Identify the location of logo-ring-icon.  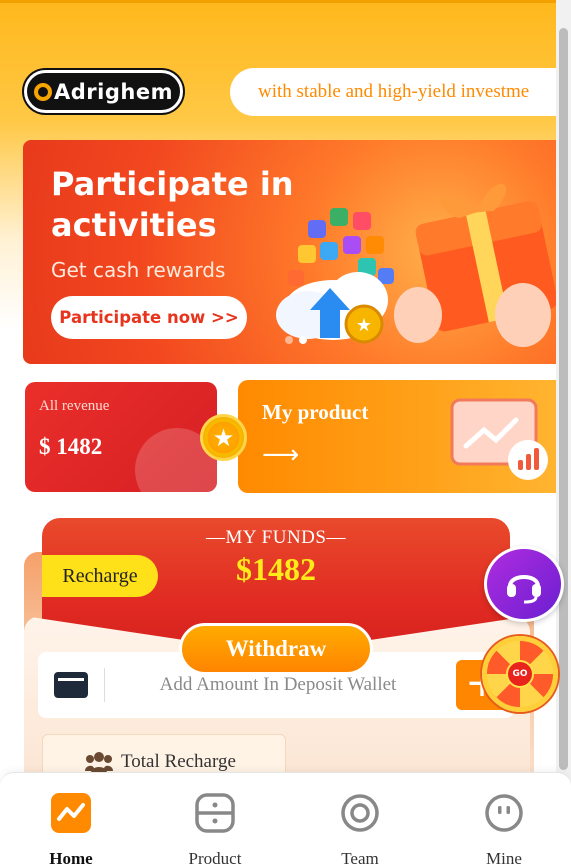
(43, 91).